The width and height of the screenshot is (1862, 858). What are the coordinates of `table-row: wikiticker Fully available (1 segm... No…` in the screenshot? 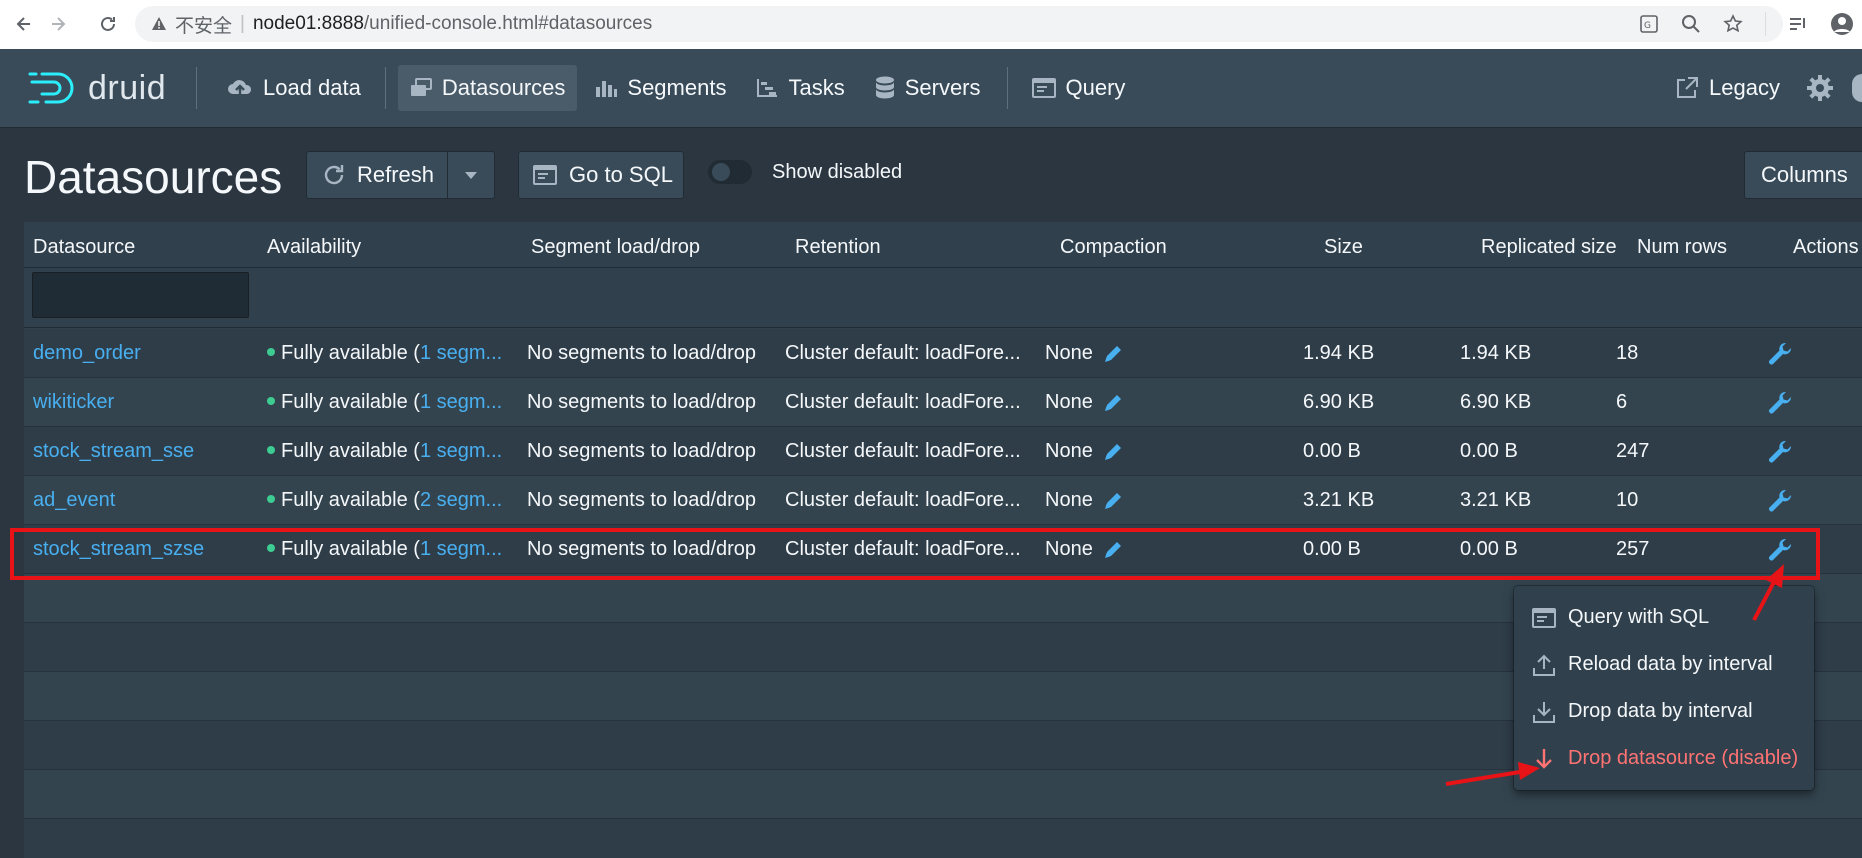 It's located at (943, 402).